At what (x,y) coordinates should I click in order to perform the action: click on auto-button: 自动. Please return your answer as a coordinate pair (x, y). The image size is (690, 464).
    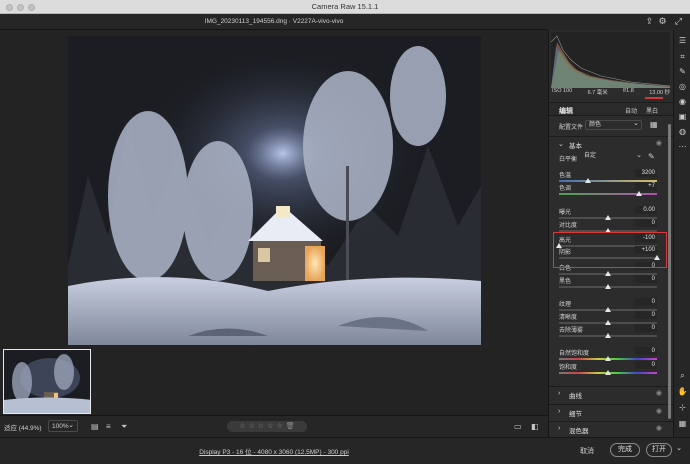
    Looking at the image, I should click on (631, 110).